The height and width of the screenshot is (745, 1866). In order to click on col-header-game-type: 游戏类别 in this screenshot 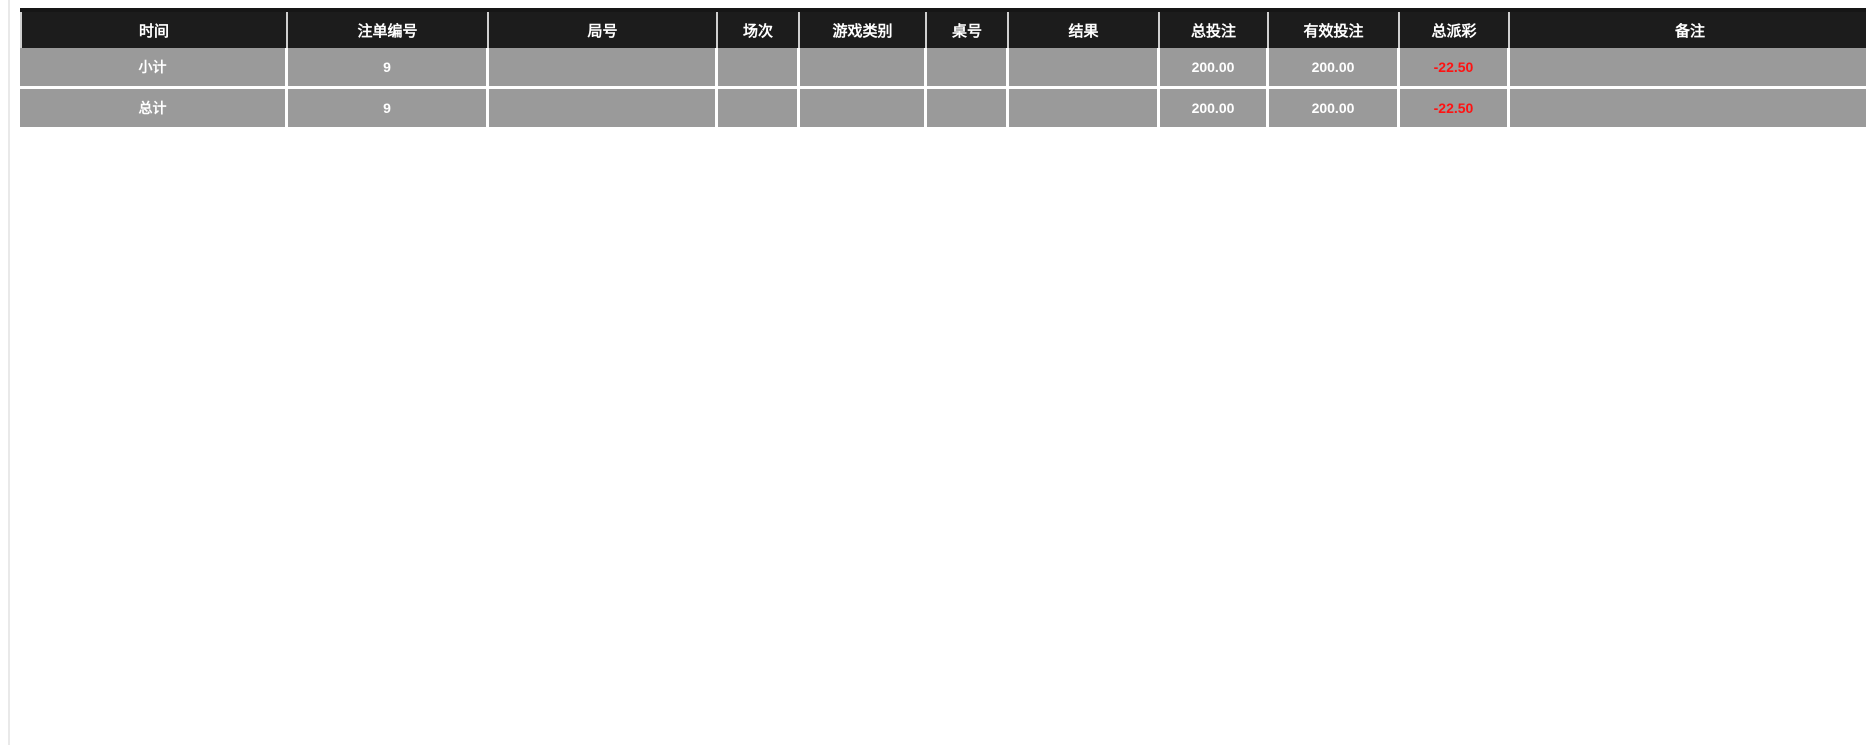, I will do `click(863, 30)`.